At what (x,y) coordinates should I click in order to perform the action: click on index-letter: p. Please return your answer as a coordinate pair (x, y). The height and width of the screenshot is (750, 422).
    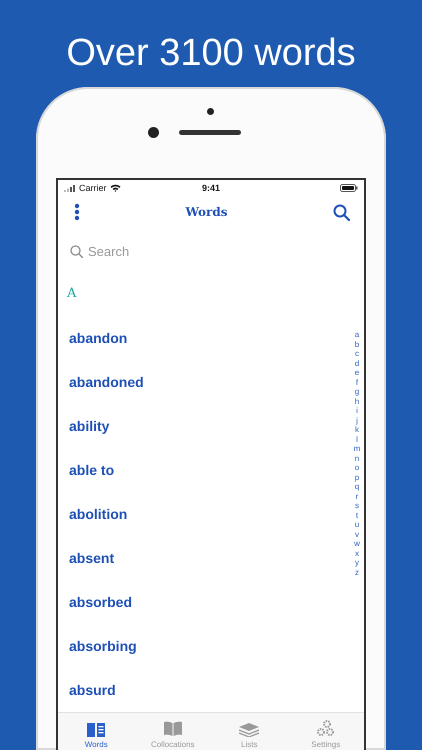
    Looking at the image, I should click on (357, 477).